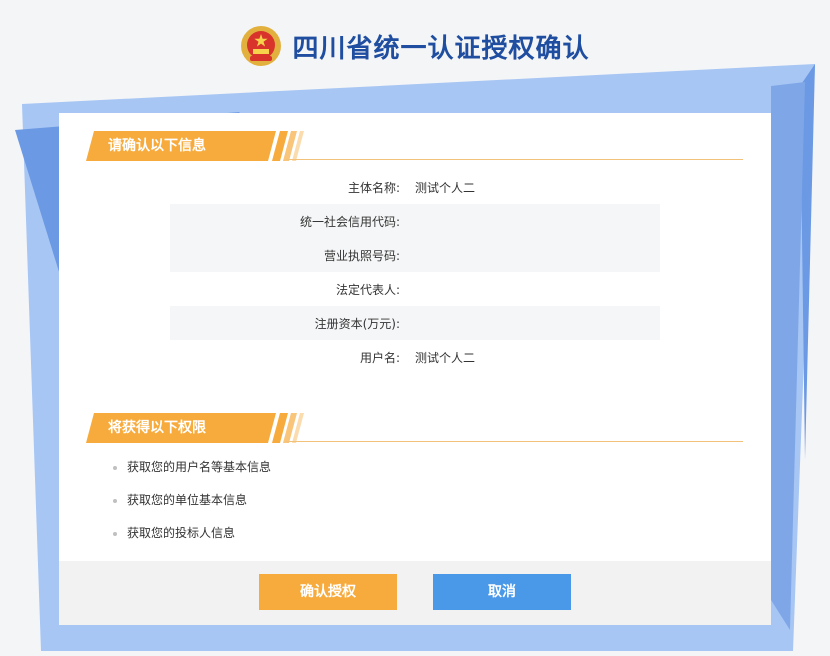 The width and height of the screenshot is (830, 656). I want to click on confirm-authorization-button: 确认授权, so click(328, 592).